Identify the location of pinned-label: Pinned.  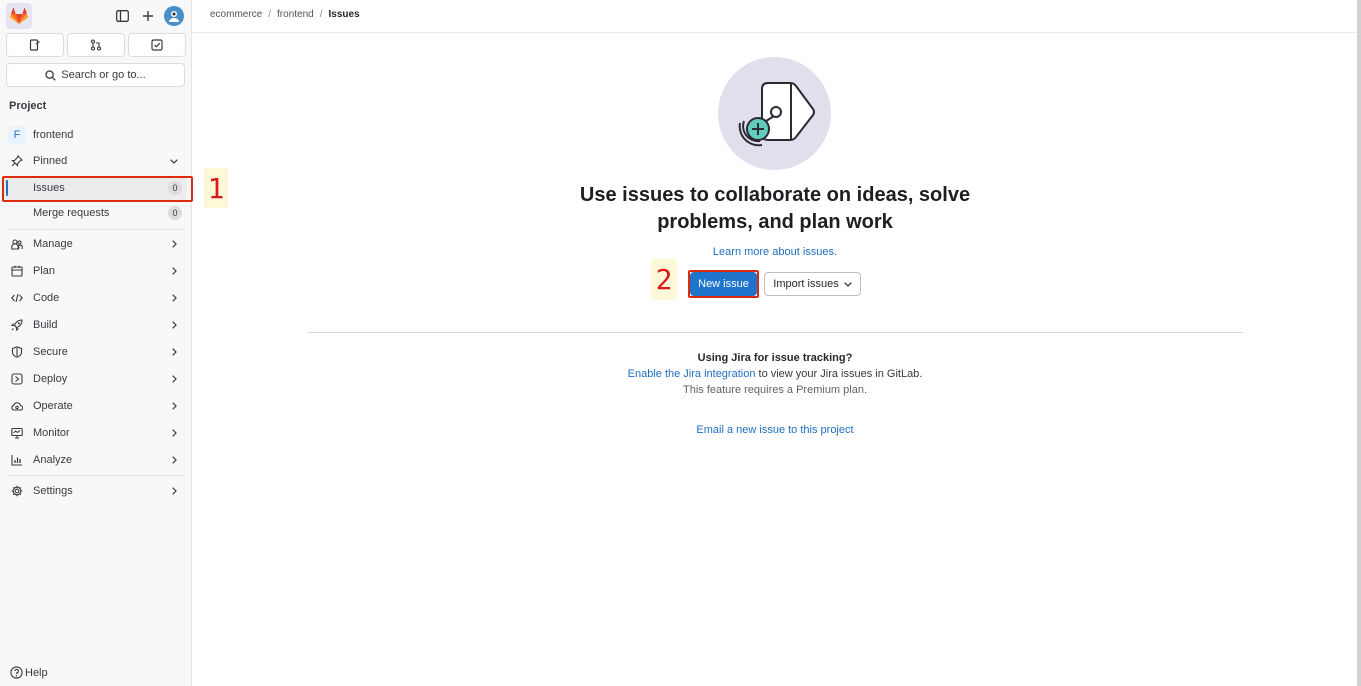
(50, 161).